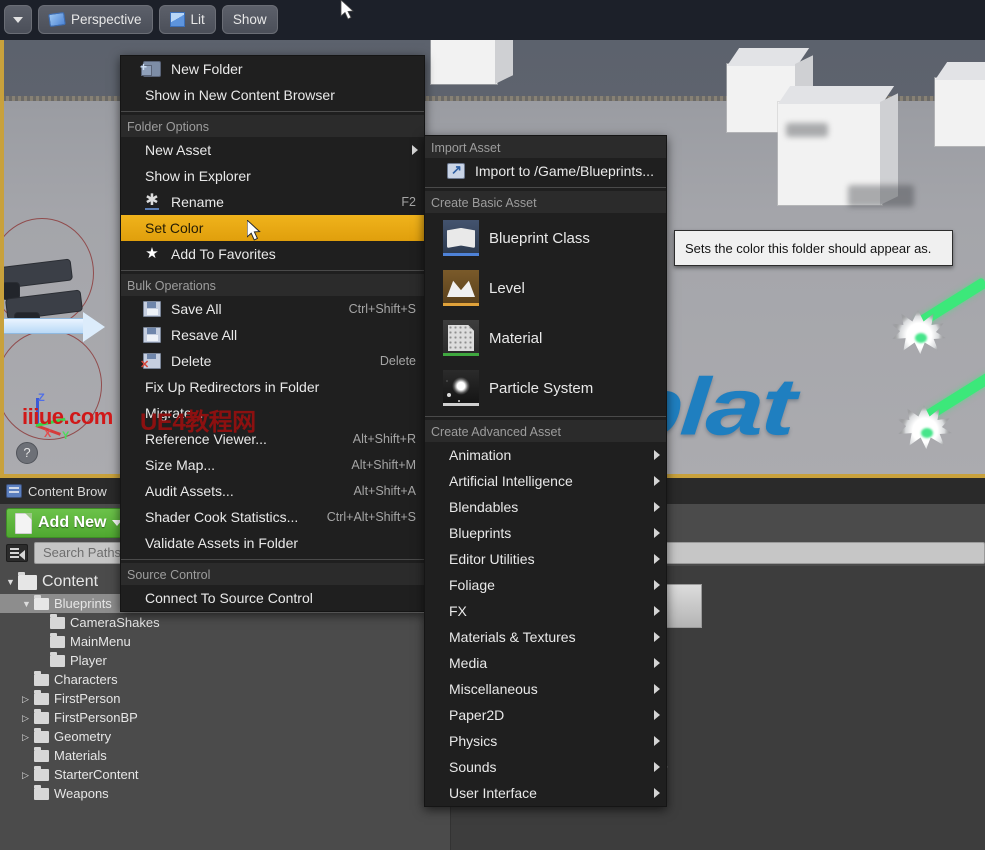 Image resolution: width=985 pixels, height=850 pixels. Describe the element at coordinates (545, 767) in the screenshot. I see `menu-item-sounds: Sounds` at that location.